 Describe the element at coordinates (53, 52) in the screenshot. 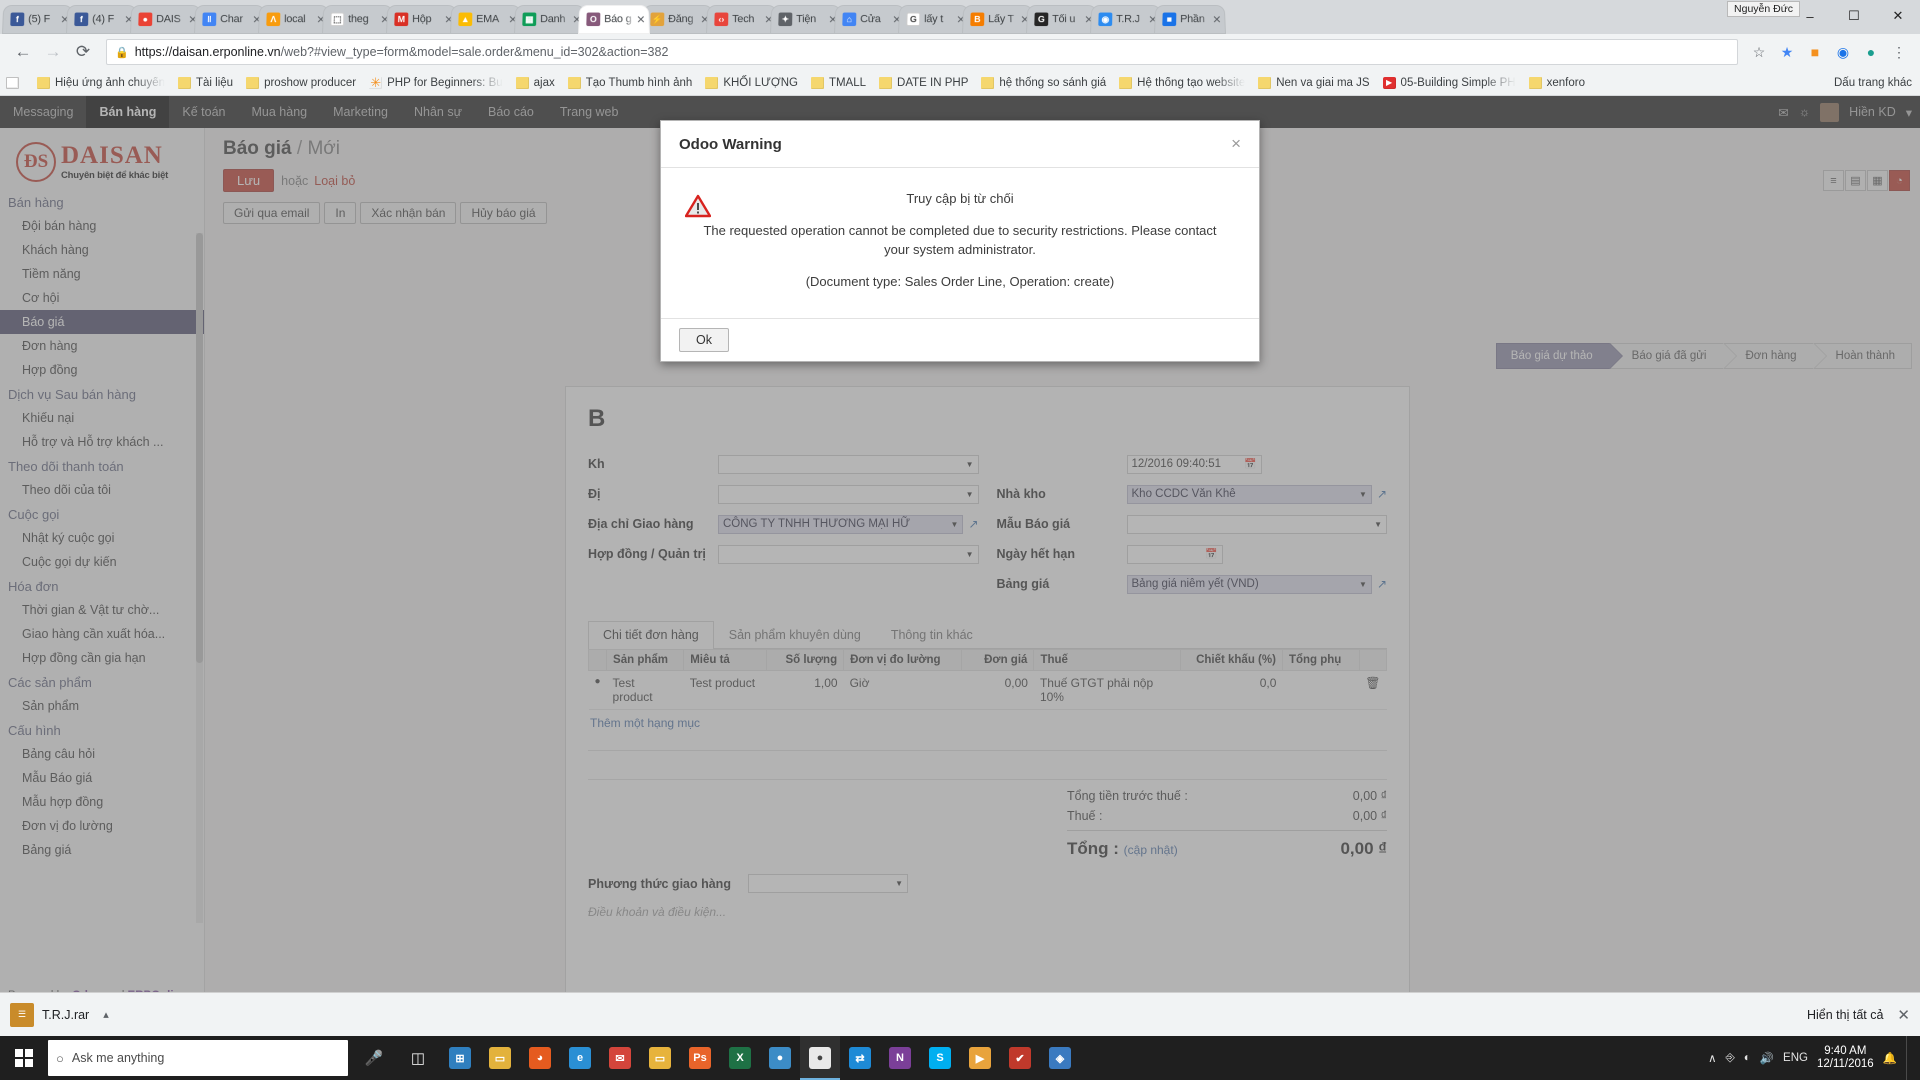

I see `forward-icon: →` at that location.